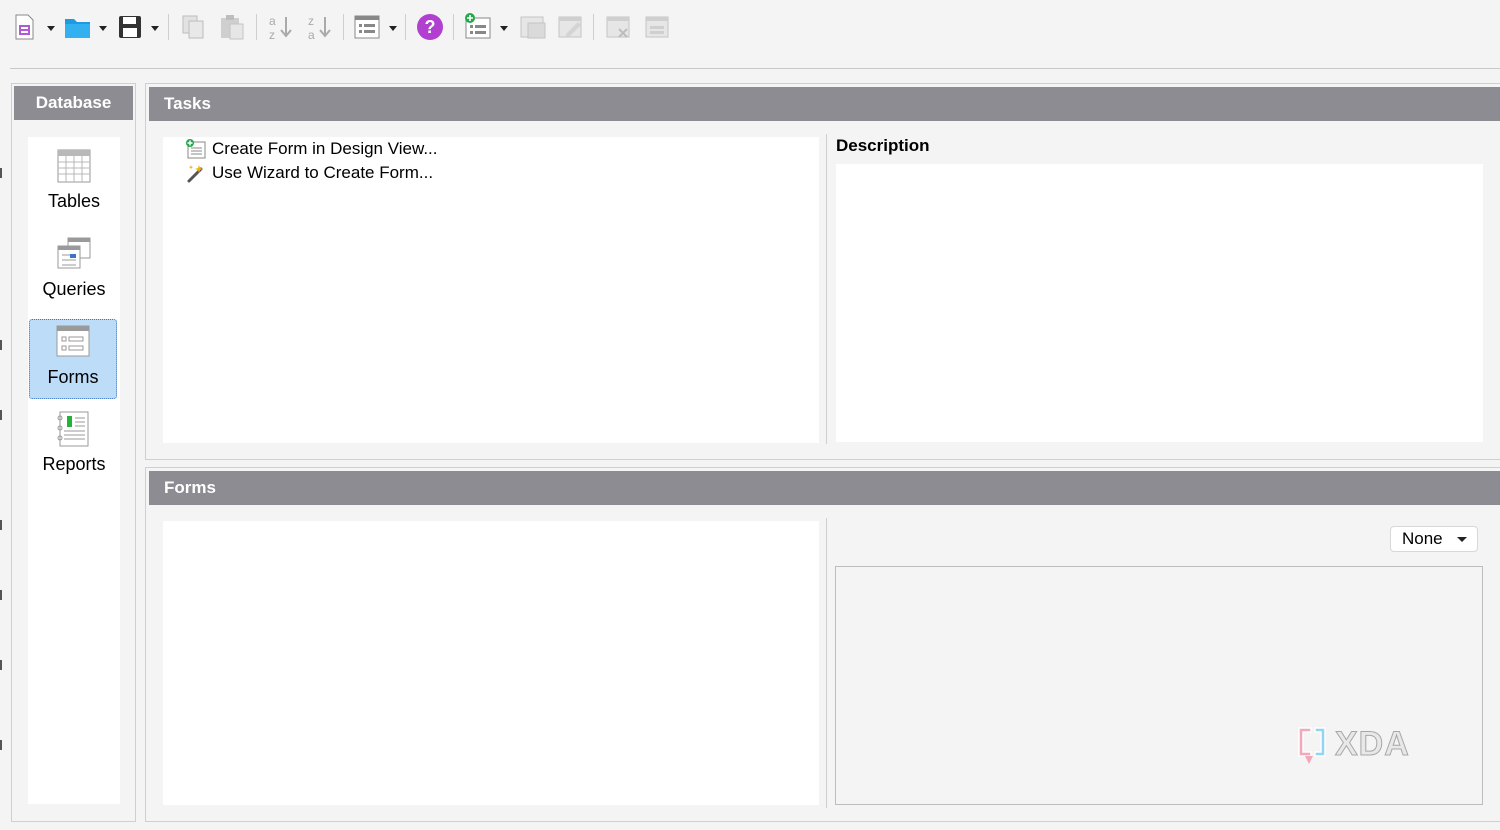  What do you see at coordinates (74, 271) in the screenshot?
I see `database-item-queries: Queries` at bounding box center [74, 271].